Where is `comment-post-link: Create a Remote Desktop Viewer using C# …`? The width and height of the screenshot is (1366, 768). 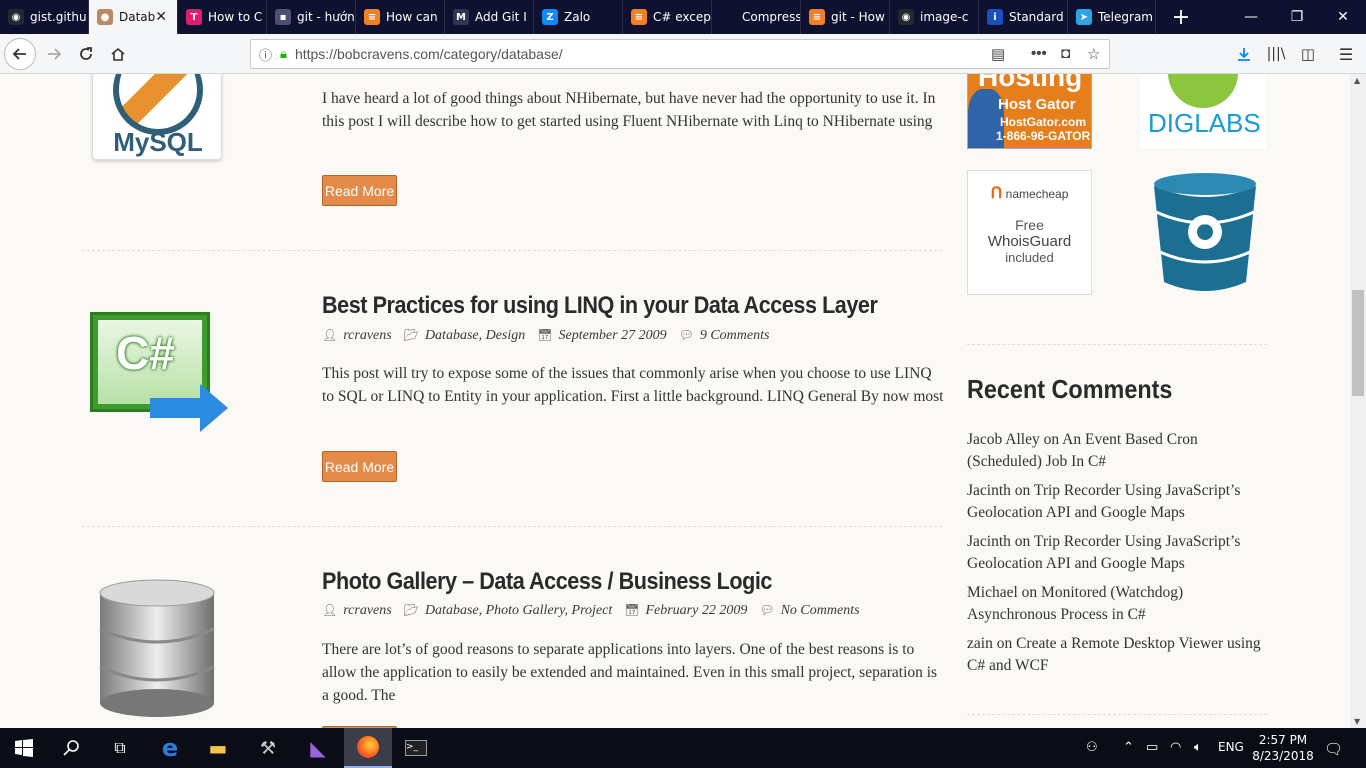 comment-post-link: Create a Remote Desktop Viewer using C# … is located at coordinates (1114, 654).